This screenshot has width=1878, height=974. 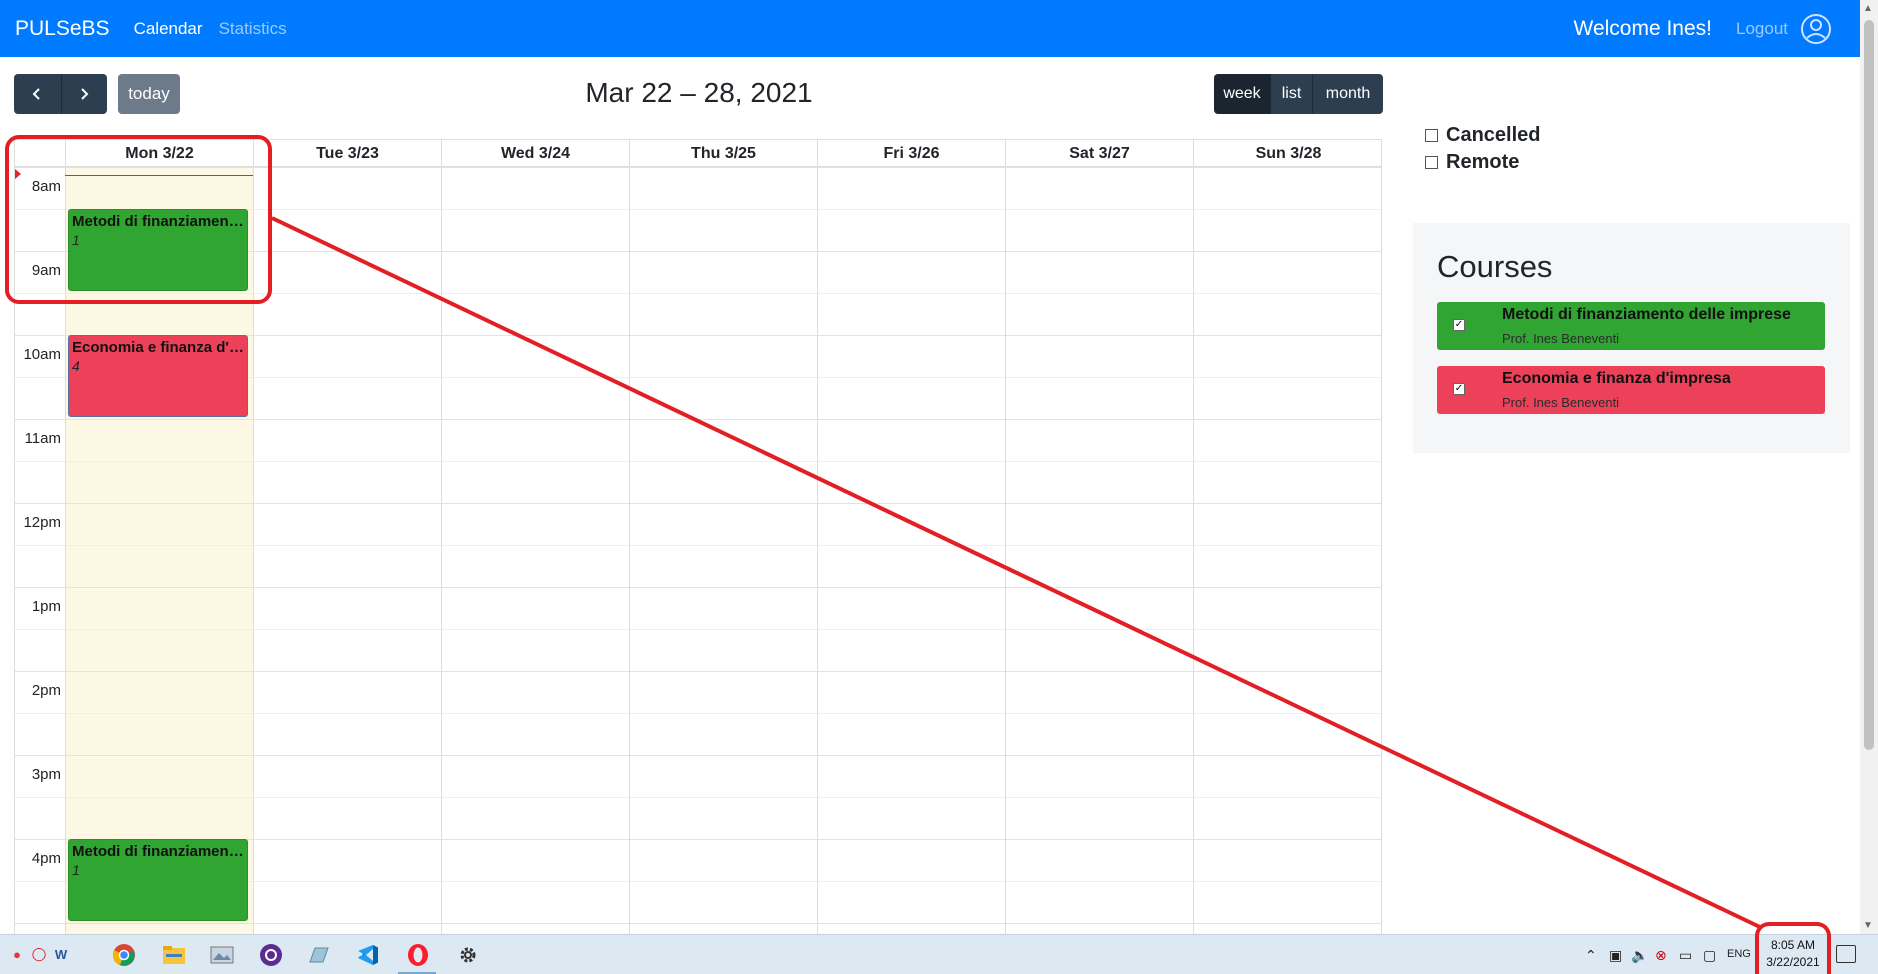 I want to click on course-name: Economia e finanza d'impresa, so click(x=1616, y=378).